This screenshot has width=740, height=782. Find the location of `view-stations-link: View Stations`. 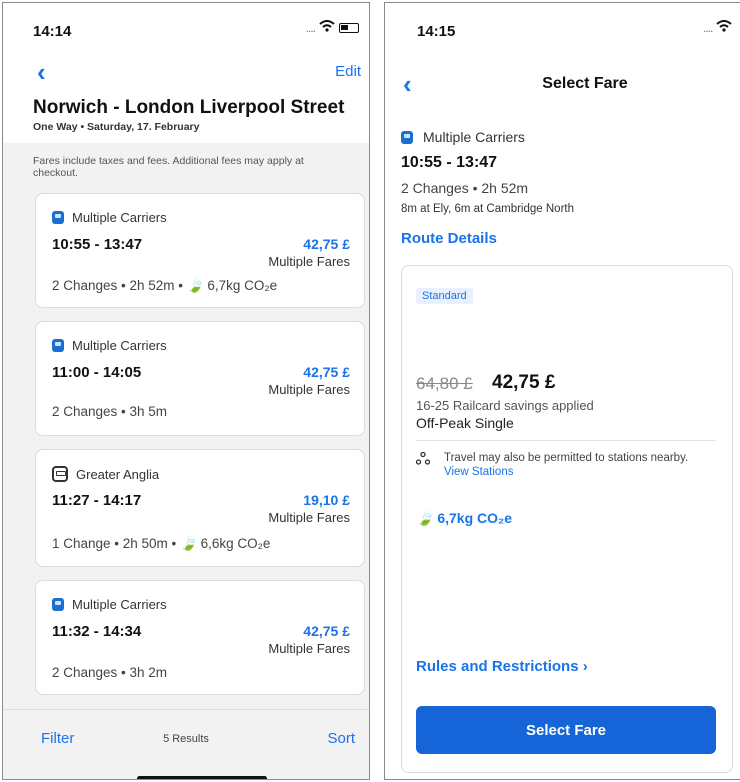

view-stations-link: View Stations is located at coordinates (478, 472).